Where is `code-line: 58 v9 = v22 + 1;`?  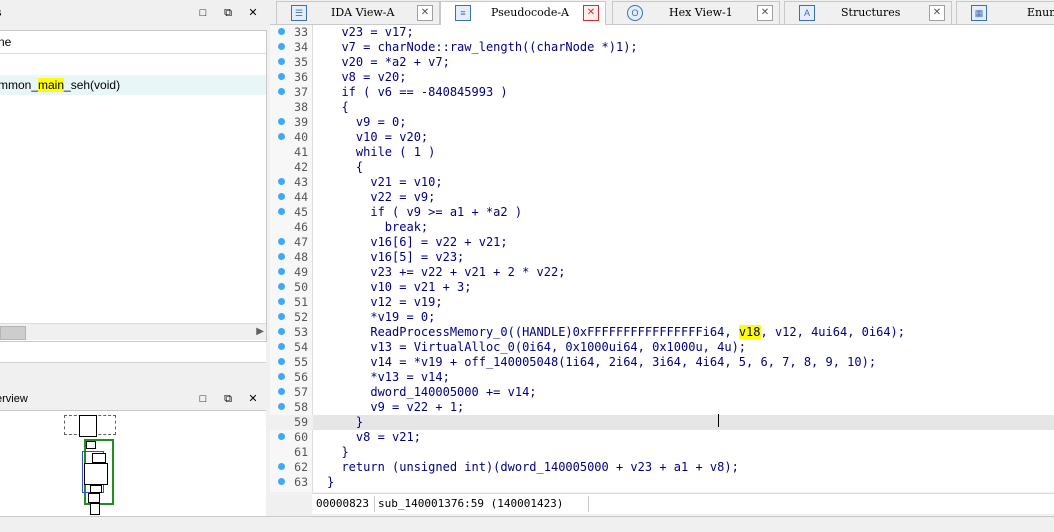
code-line: 58 v9 = v22 + 1; is located at coordinates (662, 407).